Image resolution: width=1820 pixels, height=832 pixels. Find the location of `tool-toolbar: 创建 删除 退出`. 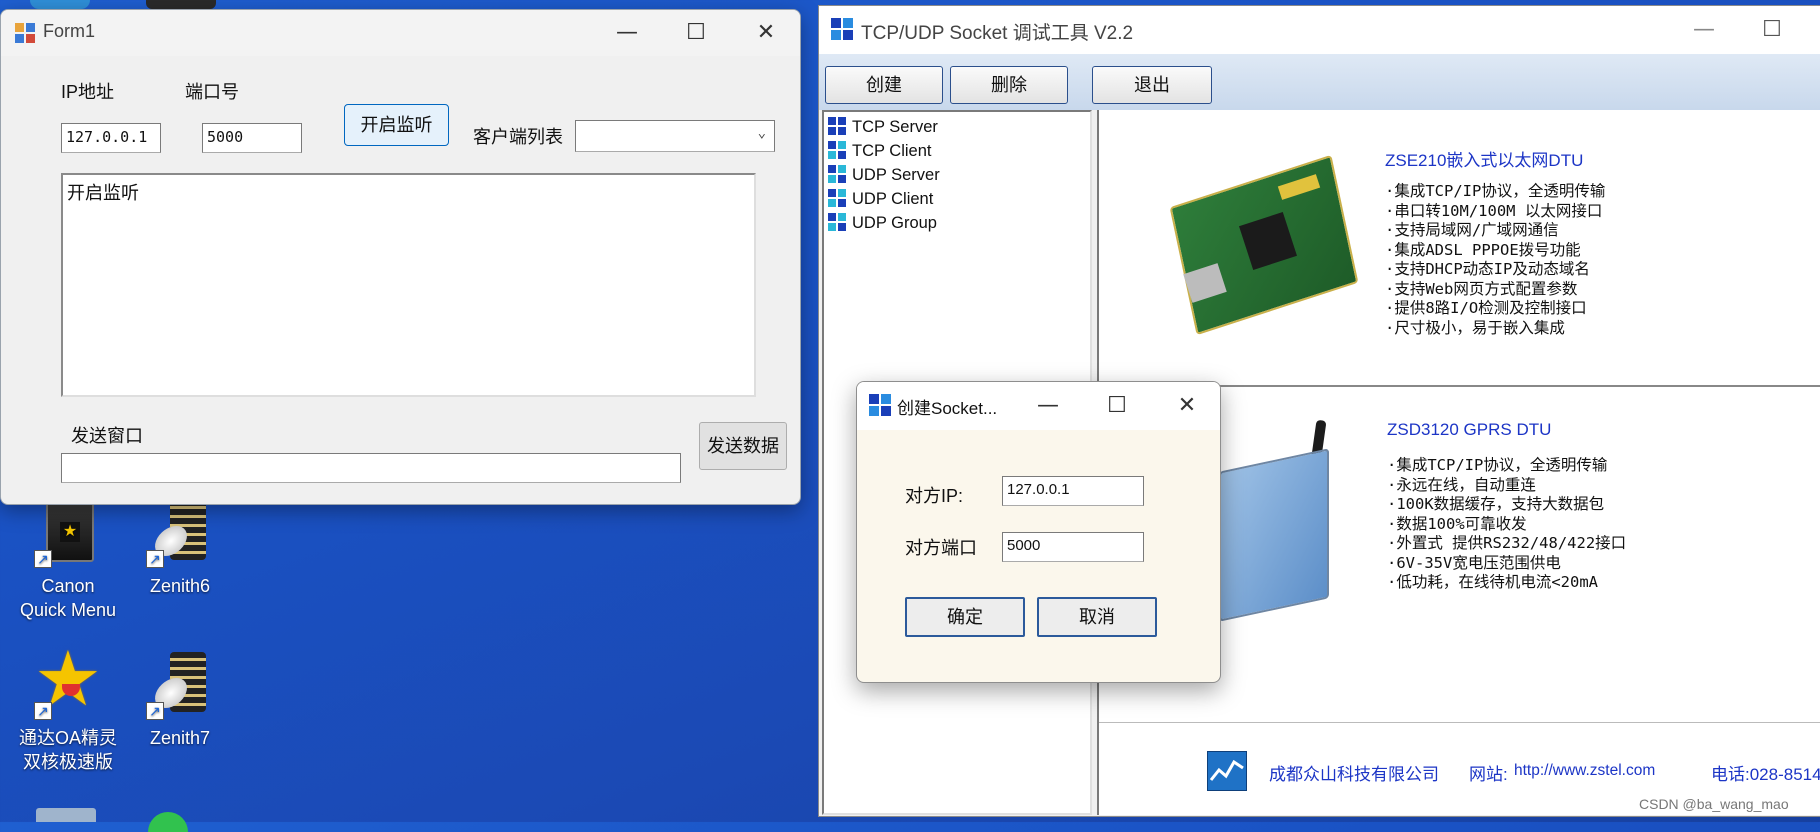

tool-toolbar: 创建 删除 退出 is located at coordinates (1319, 82).